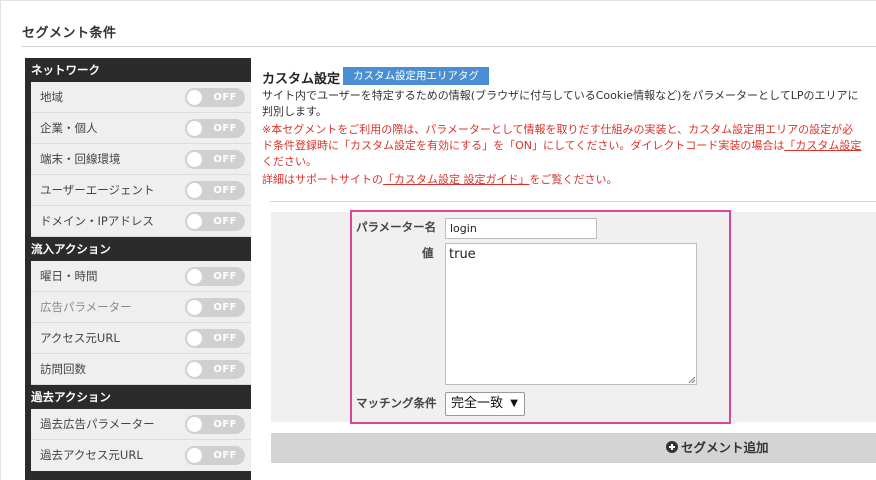 The height and width of the screenshot is (480, 876). Describe the element at coordinates (138, 70) in the screenshot. I see `category-header-network: ネットワーク` at that location.